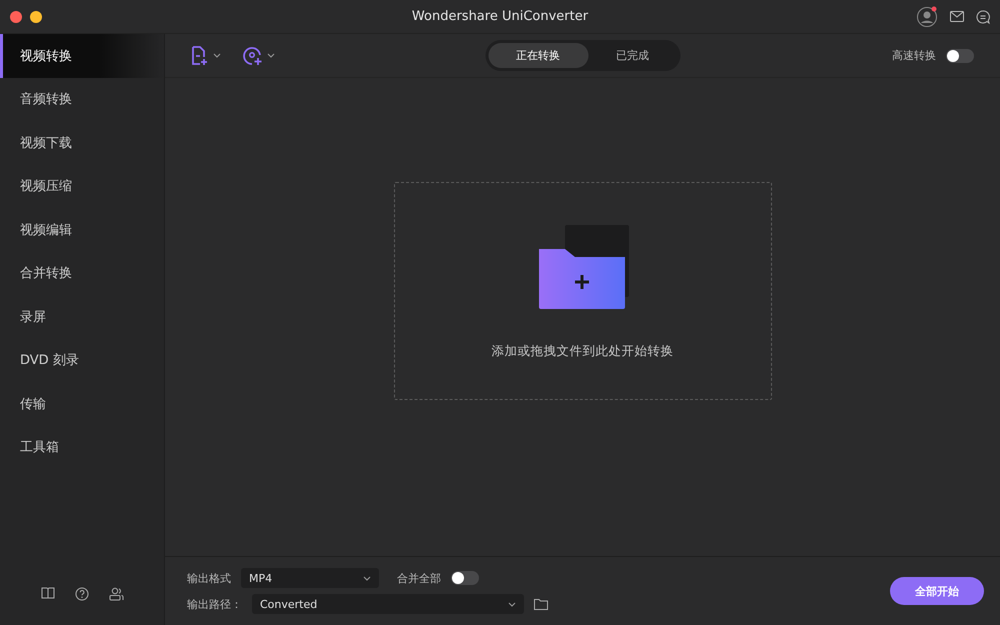 This screenshot has width=1000, height=625. I want to click on drop-hint: 添加或拖拽文件到此处开始转换, so click(583, 351).